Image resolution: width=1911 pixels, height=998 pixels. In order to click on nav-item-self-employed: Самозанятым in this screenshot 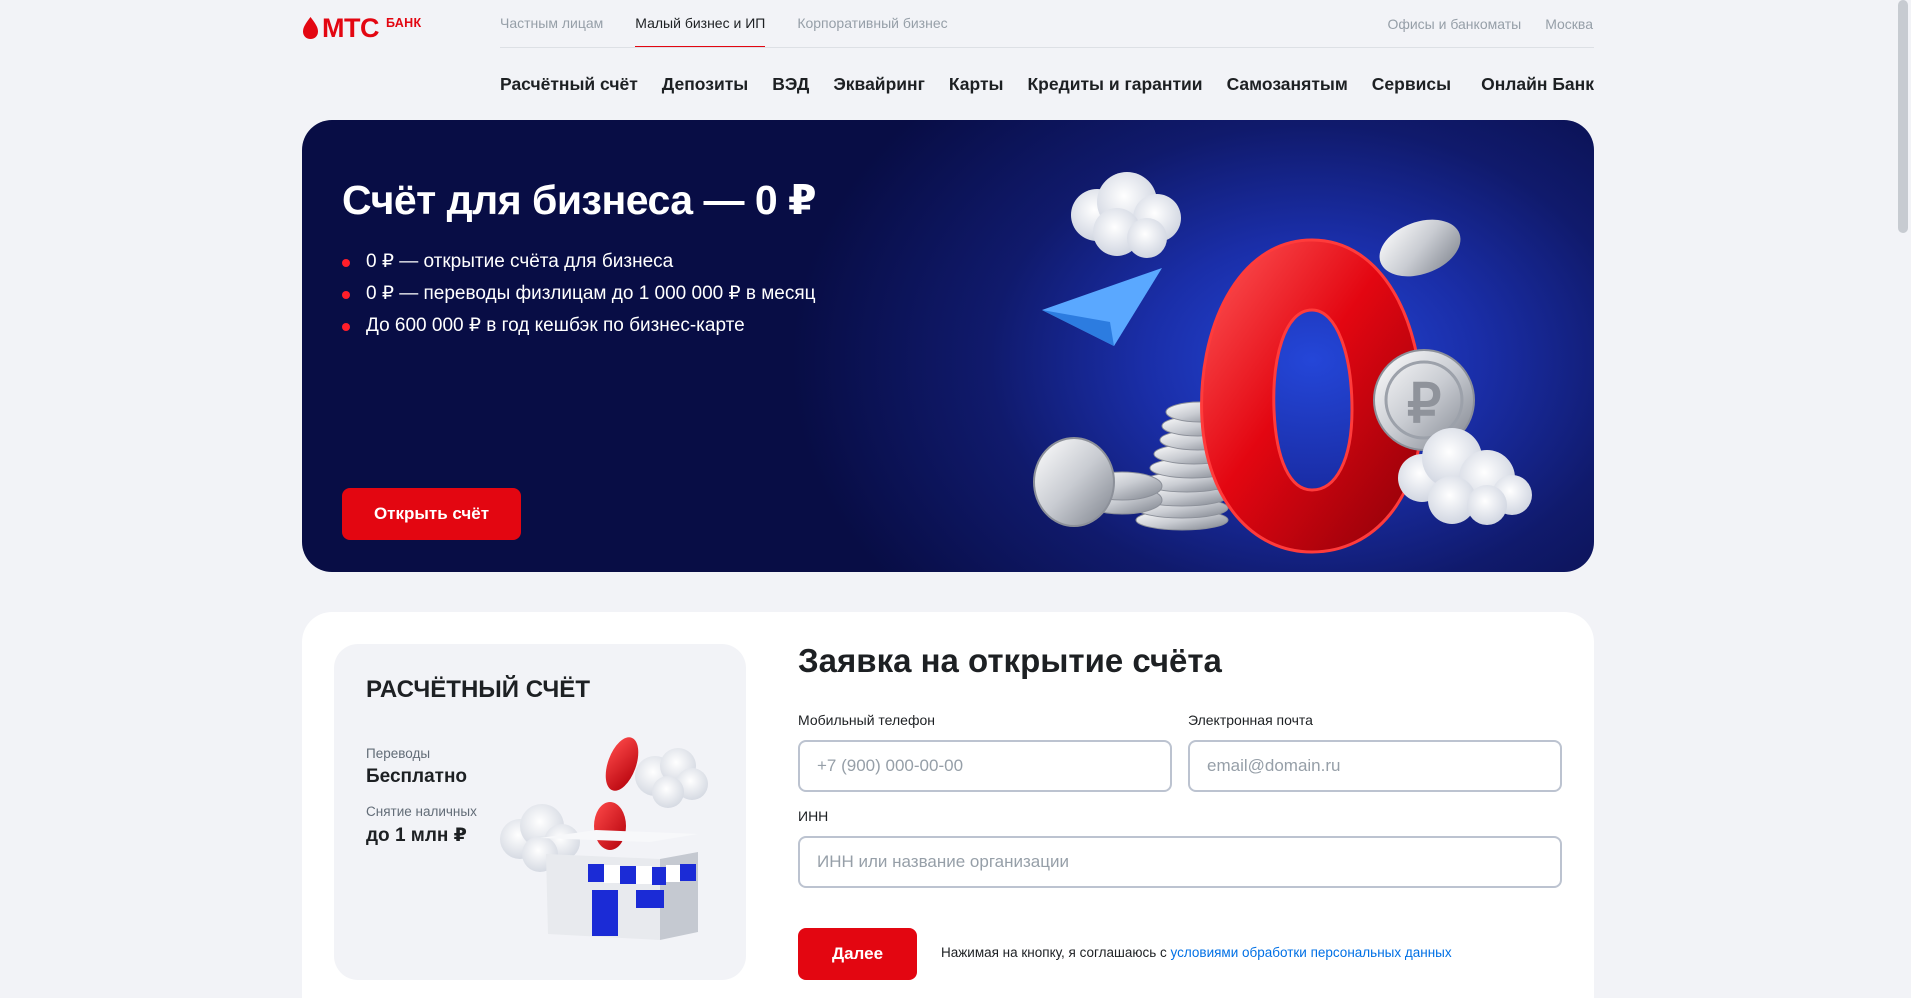, I will do `click(1287, 84)`.